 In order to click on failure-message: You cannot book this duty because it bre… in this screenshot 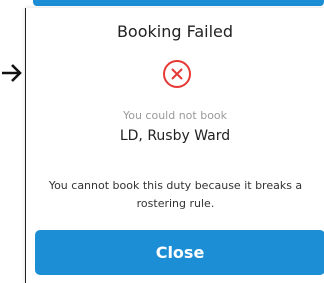, I will do `click(175, 194)`.